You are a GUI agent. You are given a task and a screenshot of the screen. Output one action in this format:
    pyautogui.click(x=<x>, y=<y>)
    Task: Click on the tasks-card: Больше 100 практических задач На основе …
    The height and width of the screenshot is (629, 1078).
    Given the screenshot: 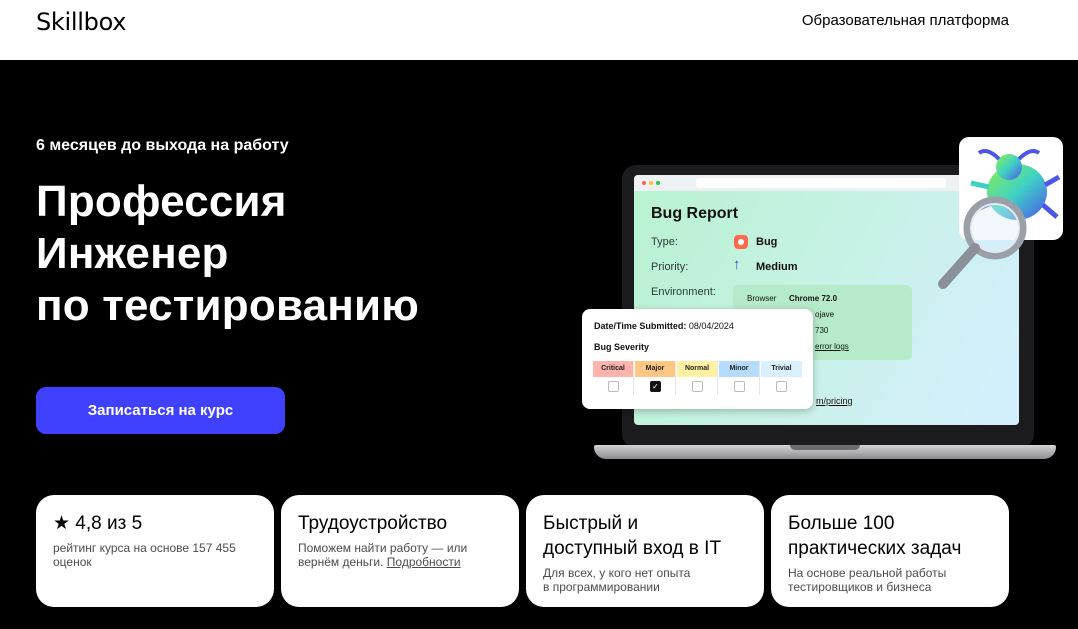 What is the action you would take?
    pyautogui.click(x=890, y=551)
    